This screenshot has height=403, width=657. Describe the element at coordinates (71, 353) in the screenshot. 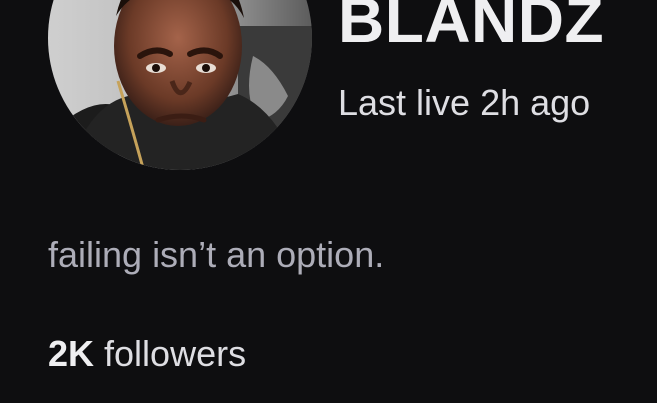

I see `followers-number: 2K` at that location.